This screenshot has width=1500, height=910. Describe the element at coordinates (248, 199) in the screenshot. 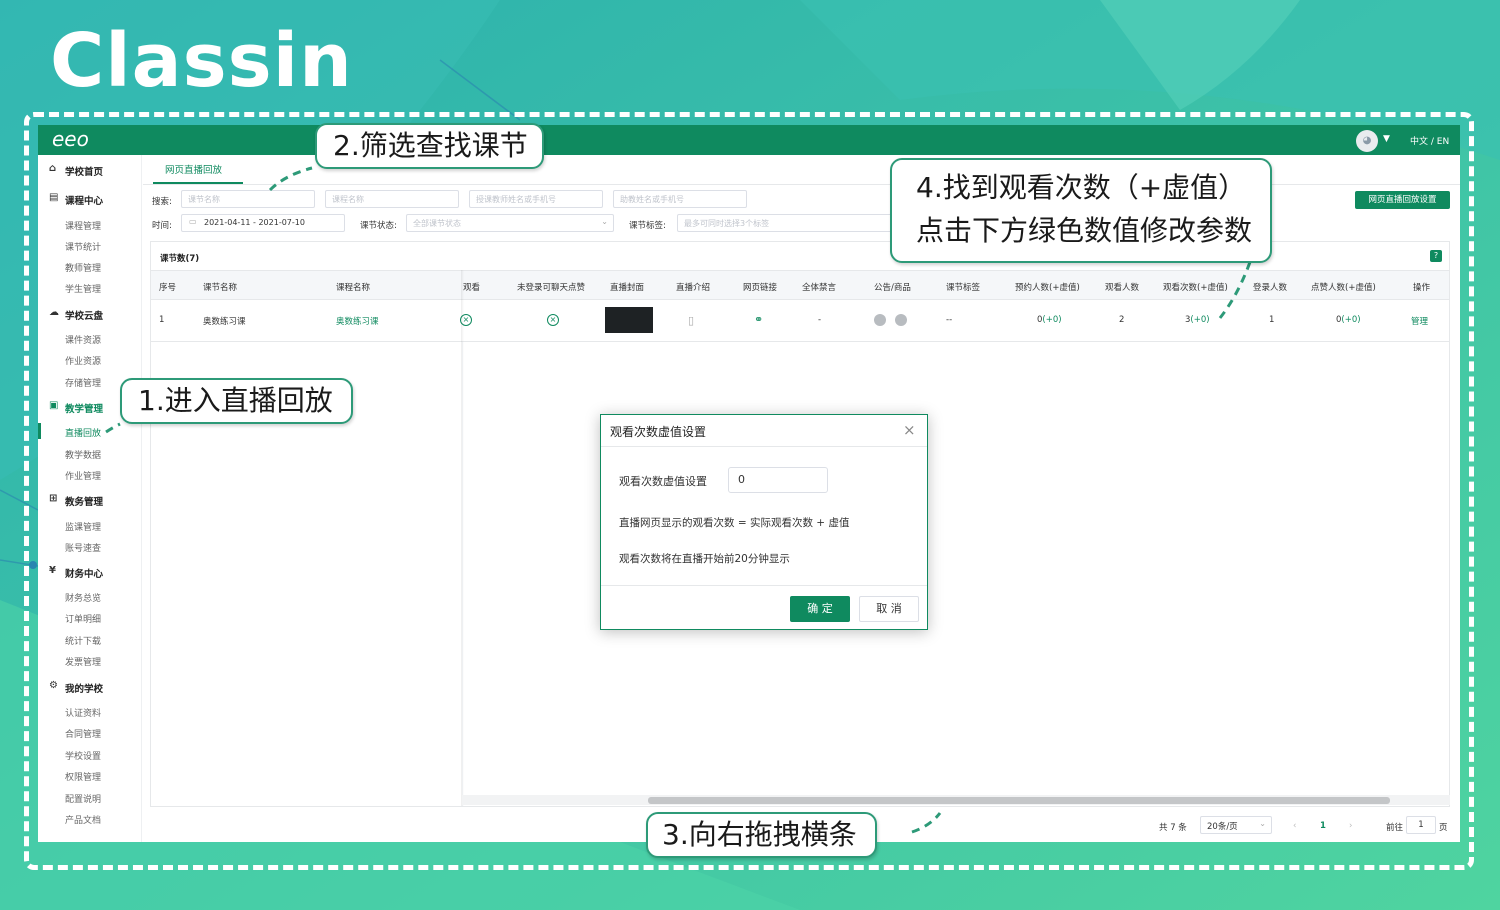

I see `lesson-name-input: 课节名称` at that location.